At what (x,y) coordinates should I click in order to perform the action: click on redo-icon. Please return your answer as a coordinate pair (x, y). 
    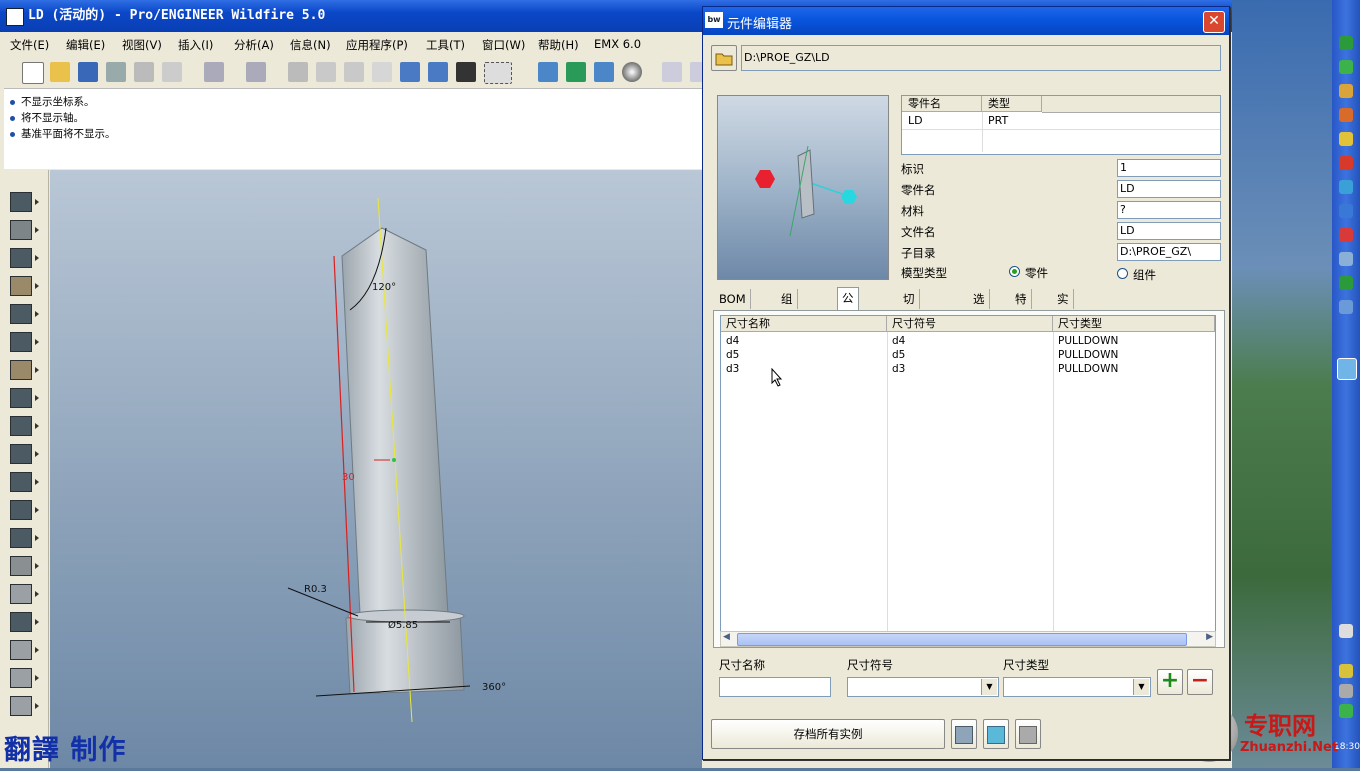
    Looking at the image, I should click on (256, 72).